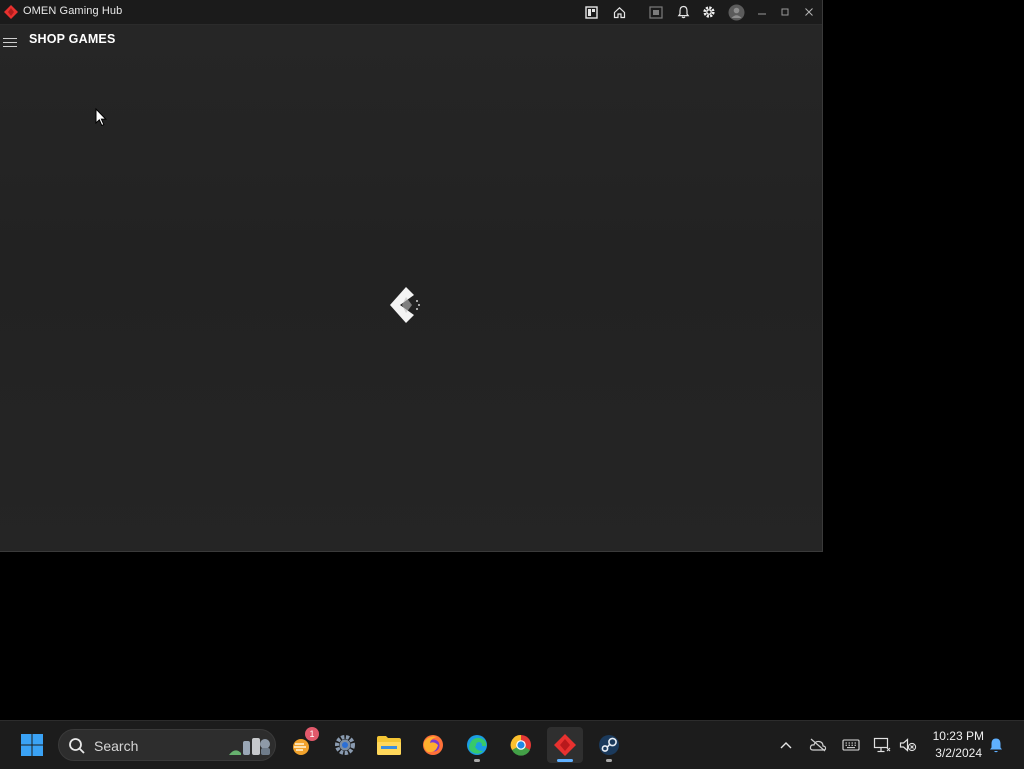  I want to click on windows-logo-icon, so click(32, 745).